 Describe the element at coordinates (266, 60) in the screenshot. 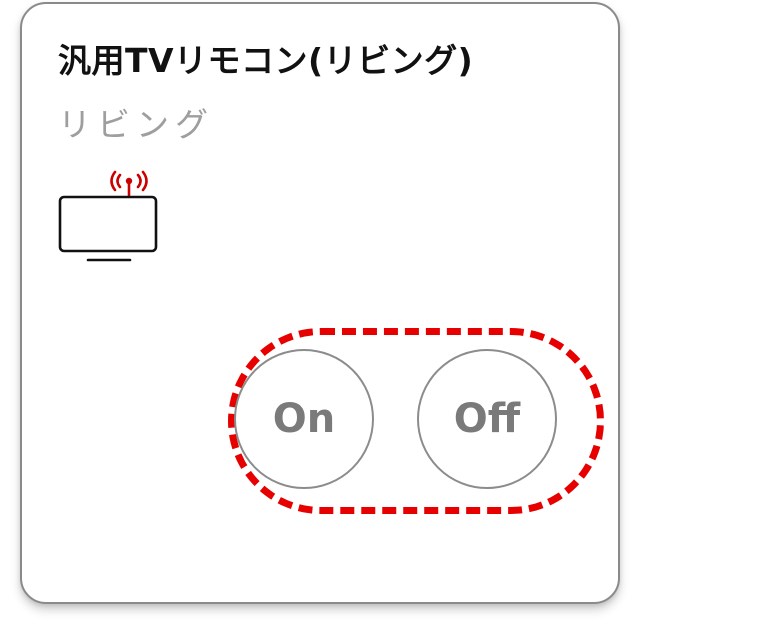

I see `device-title: 汎用TVリモコン(リビング)` at that location.